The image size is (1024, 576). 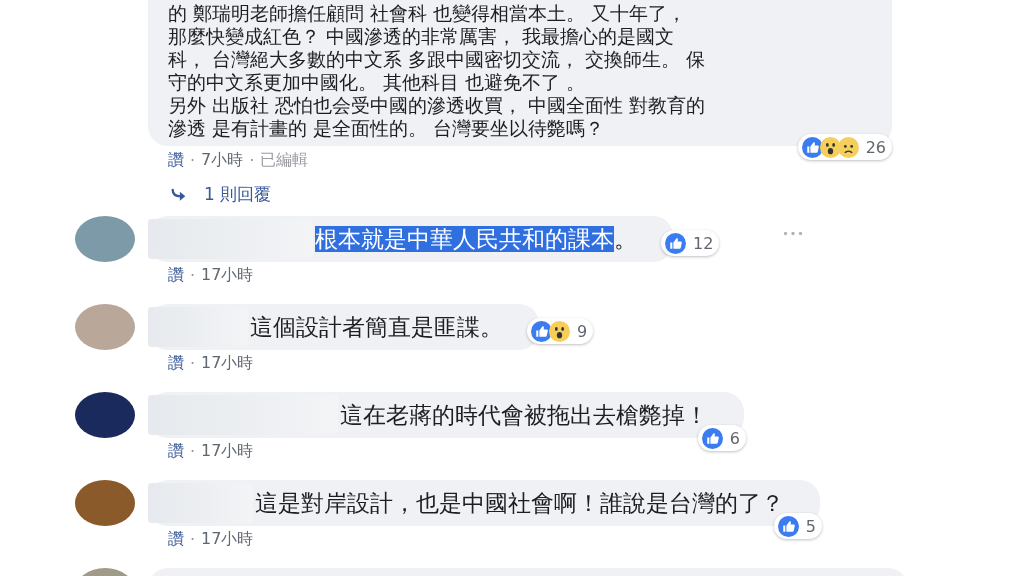 What do you see at coordinates (793, 233) in the screenshot?
I see `more-options-icon` at bounding box center [793, 233].